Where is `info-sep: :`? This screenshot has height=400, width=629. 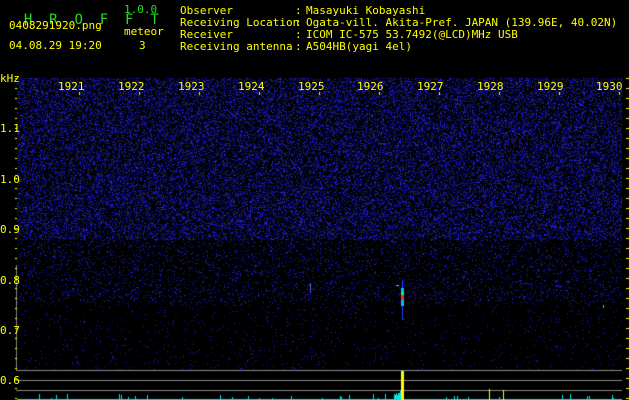 info-sep: : is located at coordinates (298, 46).